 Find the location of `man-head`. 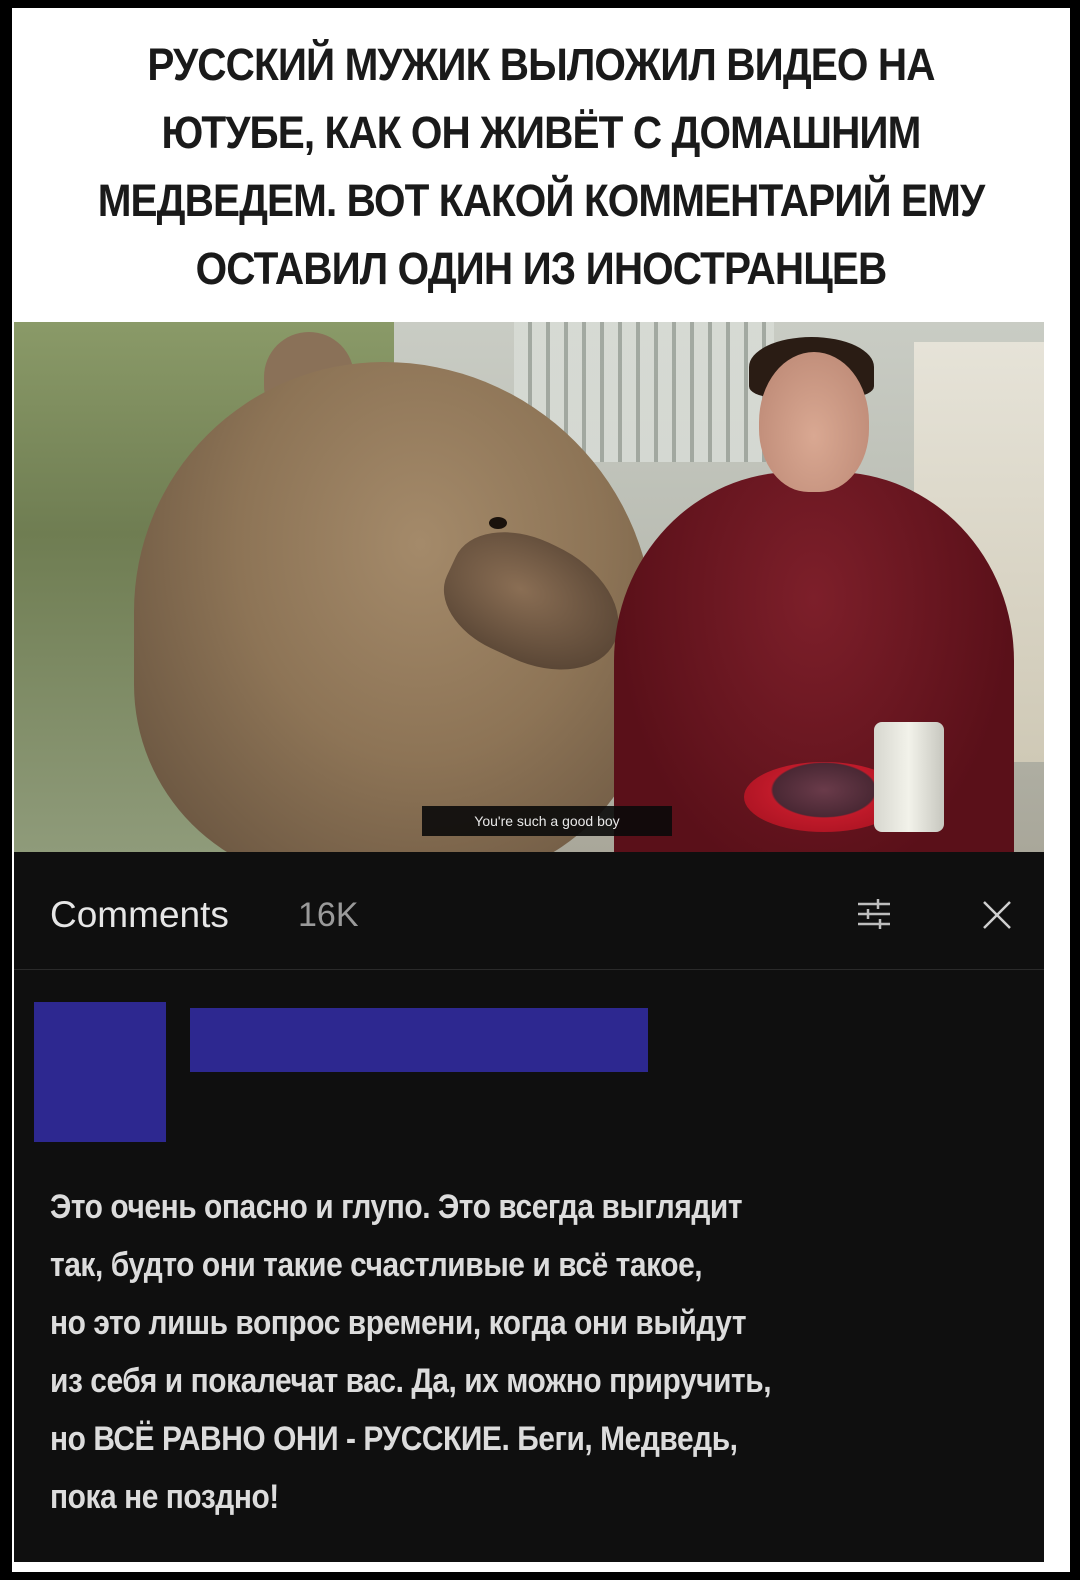

man-head is located at coordinates (814, 422).